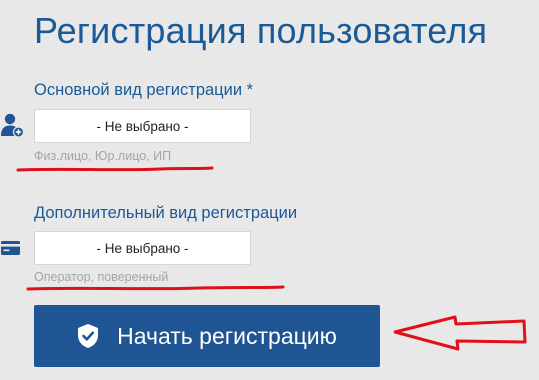 Image resolution: width=539 pixels, height=380 pixels. What do you see at coordinates (12, 125) in the screenshot?
I see `add-user-icon` at bounding box center [12, 125].